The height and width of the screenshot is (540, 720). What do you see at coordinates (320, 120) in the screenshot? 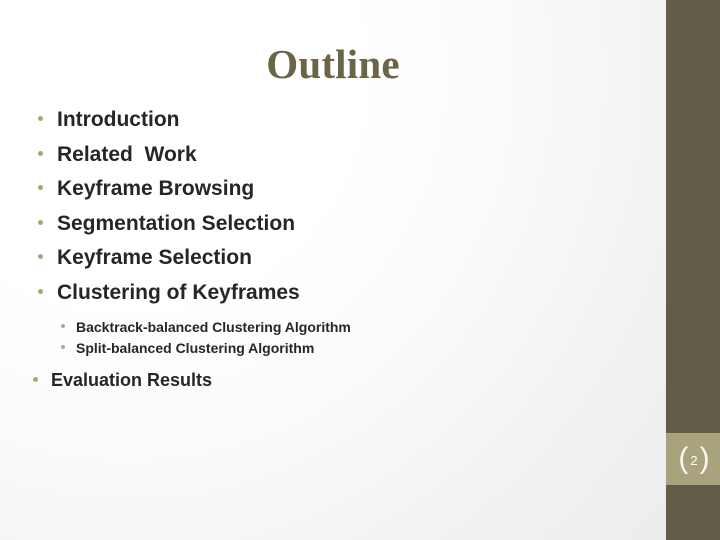
I see `outline-item-introduction: Introduction` at bounding box center [320, 120].